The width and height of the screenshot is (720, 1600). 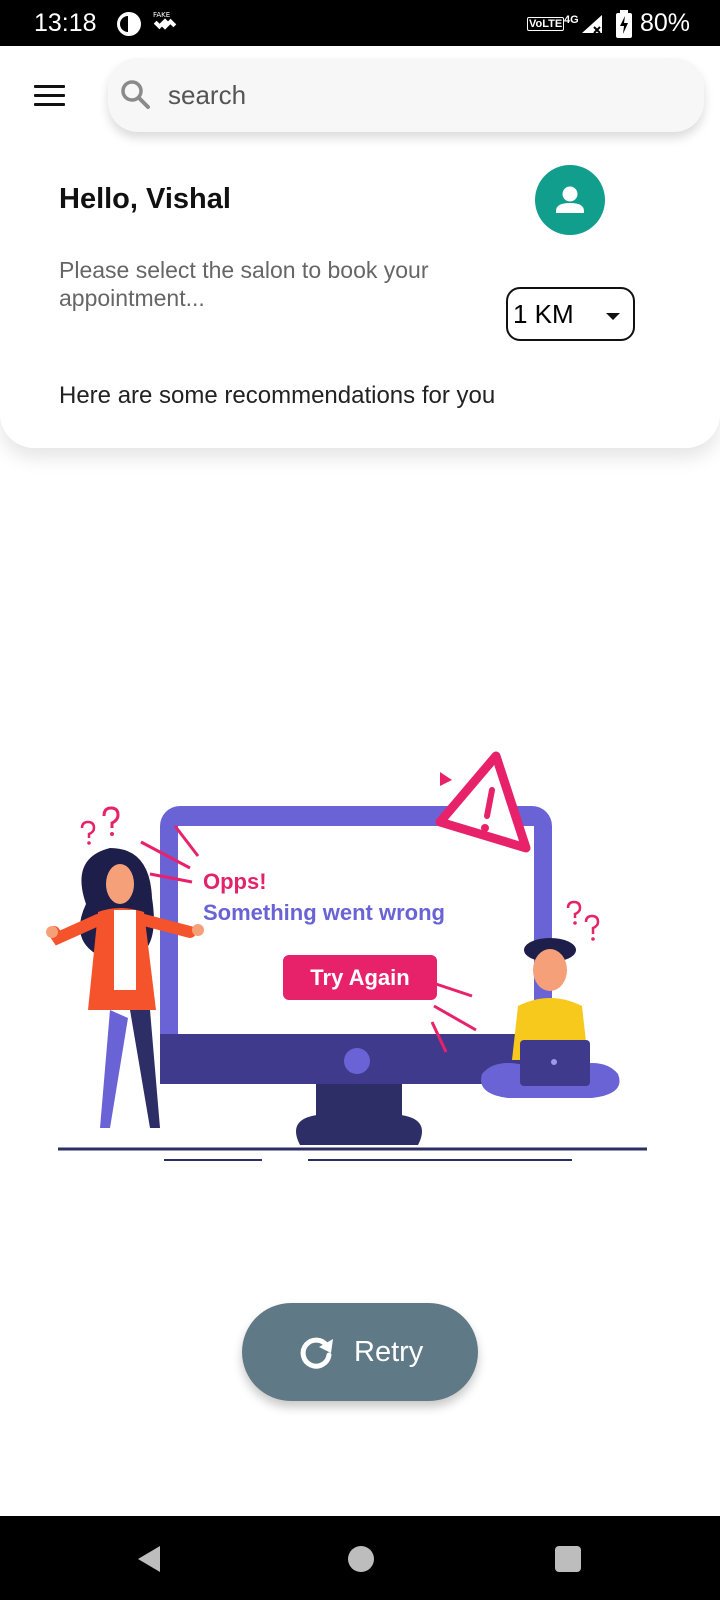 I want to click on try-again-graphic: Try Again, so click(x=360, y=977).